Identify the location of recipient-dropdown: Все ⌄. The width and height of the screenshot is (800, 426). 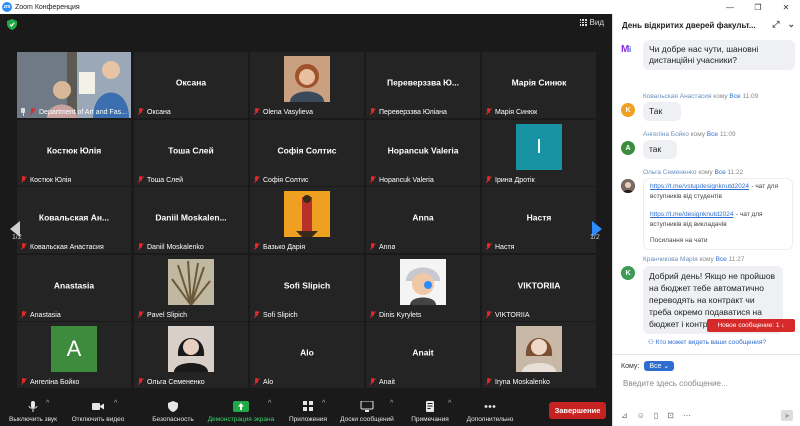
(659, 366).